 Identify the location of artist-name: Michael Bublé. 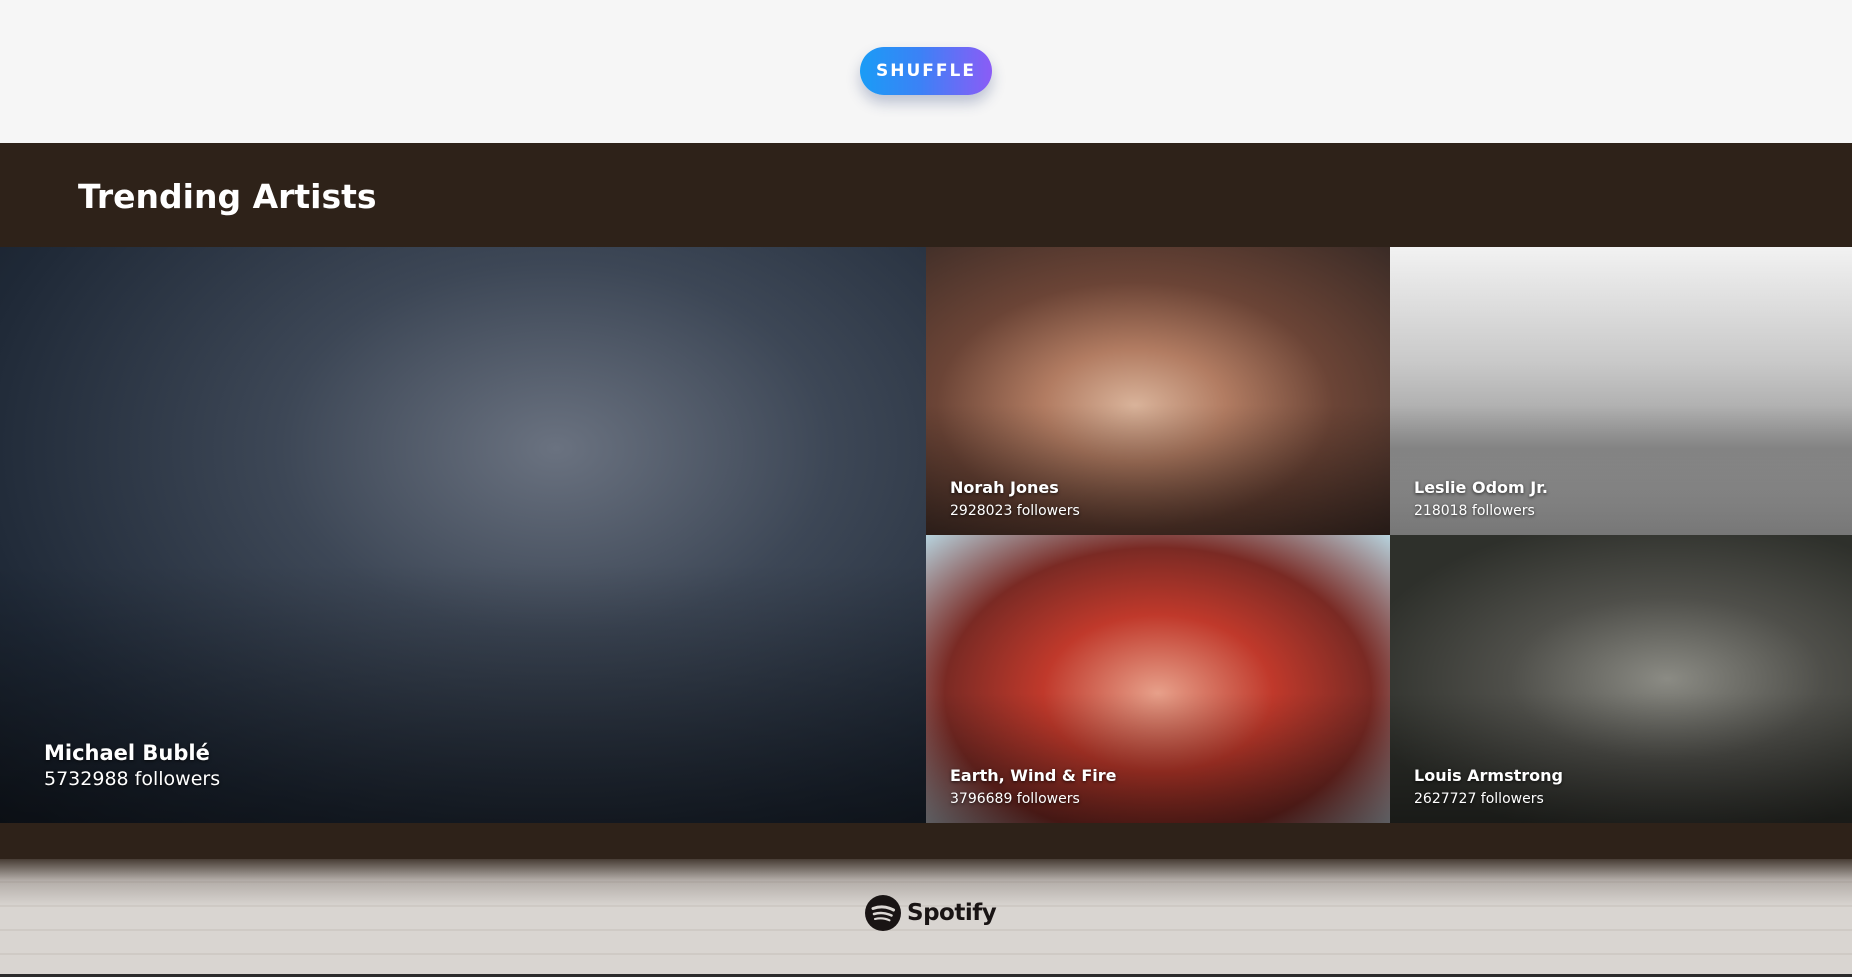
(127, 753).